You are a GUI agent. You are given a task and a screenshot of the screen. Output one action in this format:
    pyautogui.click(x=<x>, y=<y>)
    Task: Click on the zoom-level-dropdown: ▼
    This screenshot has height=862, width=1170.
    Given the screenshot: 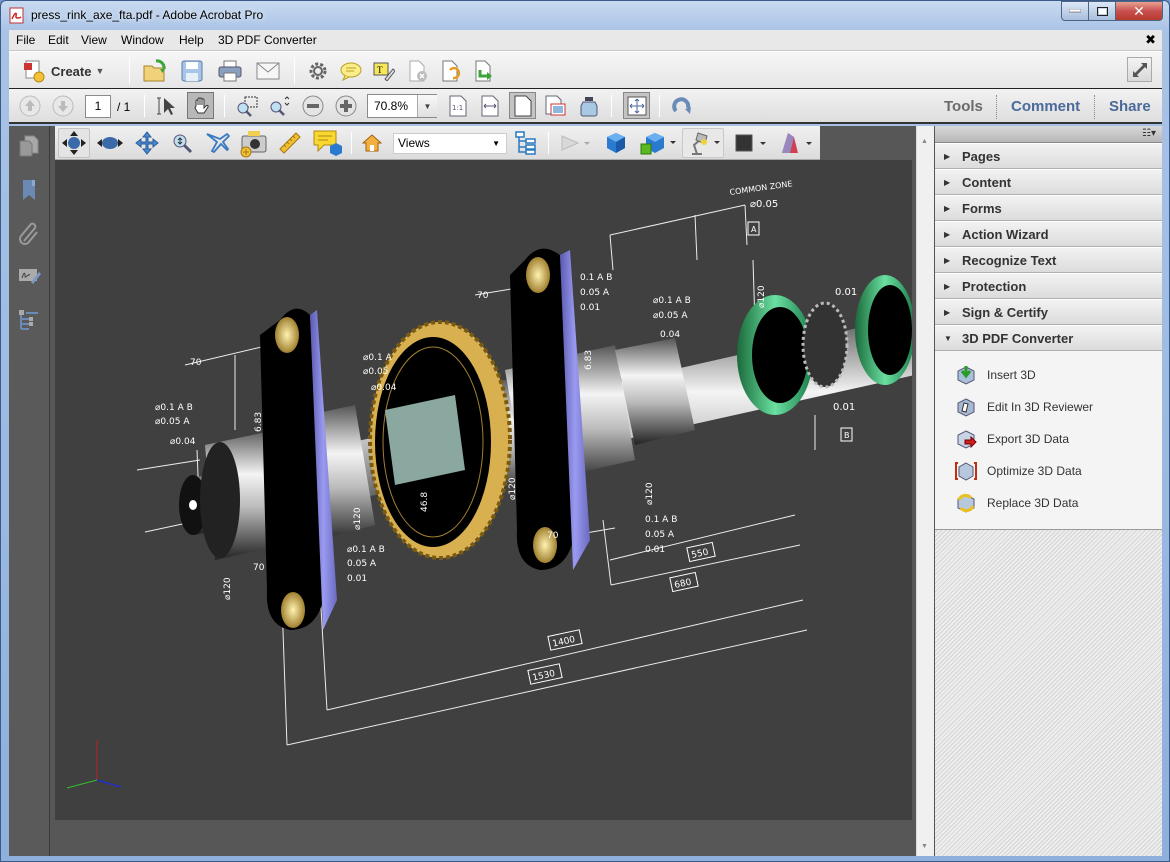 What is the action you would take?
    pyautogui.click(x=427, y=106)
    